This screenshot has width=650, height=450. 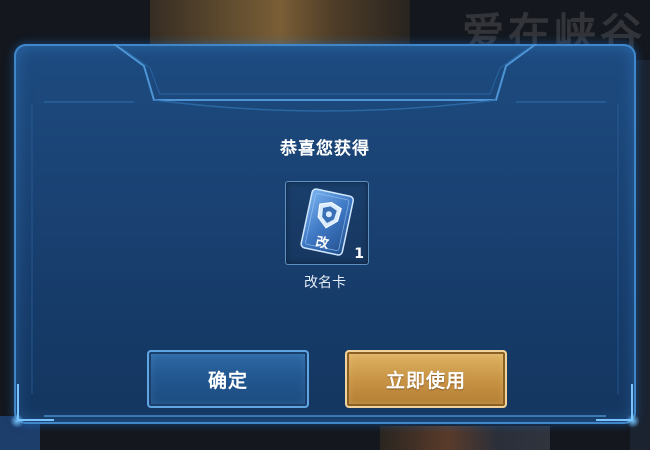 I want to click on dialog-title: 恭喜您获得, so click(x=325, y=149).